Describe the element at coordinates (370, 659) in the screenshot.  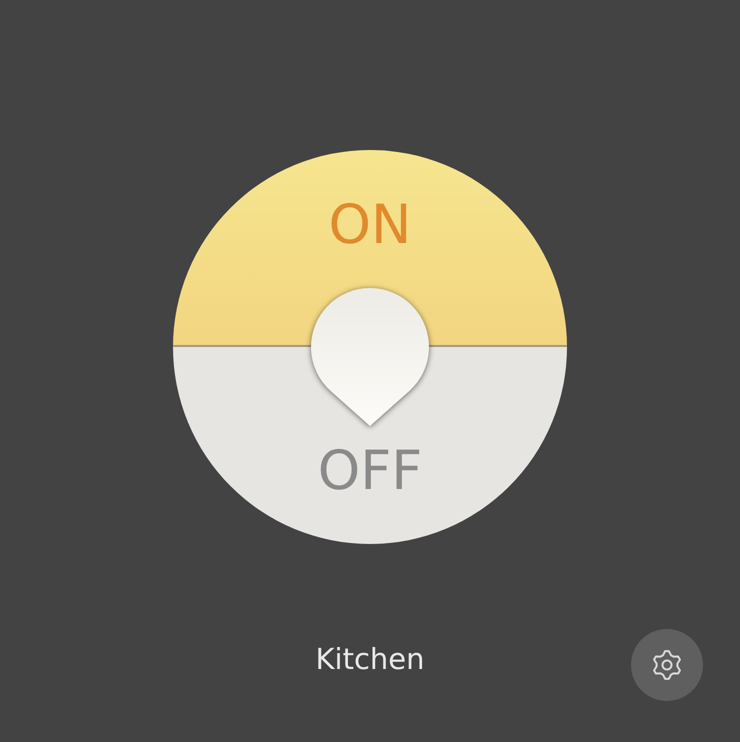
I see `room-name: Kitchen` at that location.